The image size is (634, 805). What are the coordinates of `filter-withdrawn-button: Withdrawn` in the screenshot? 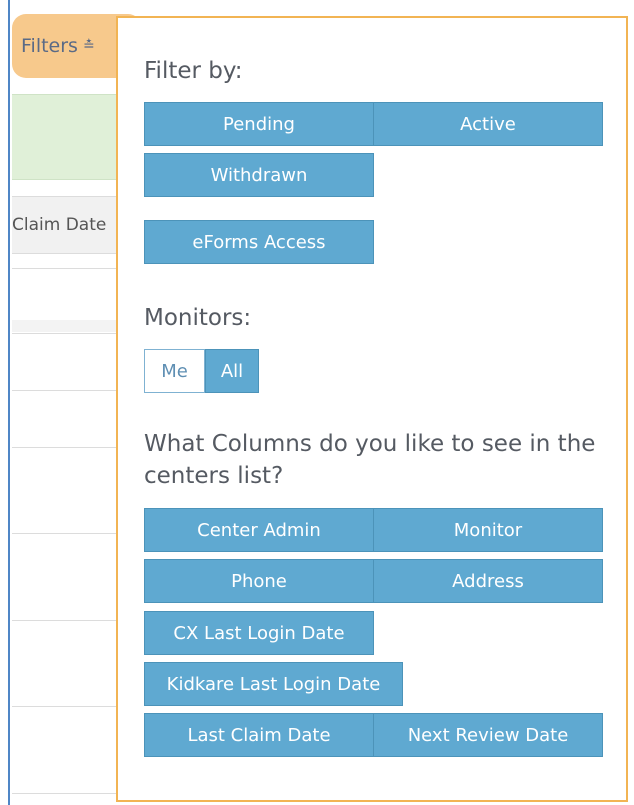 It's located at (259, 175).